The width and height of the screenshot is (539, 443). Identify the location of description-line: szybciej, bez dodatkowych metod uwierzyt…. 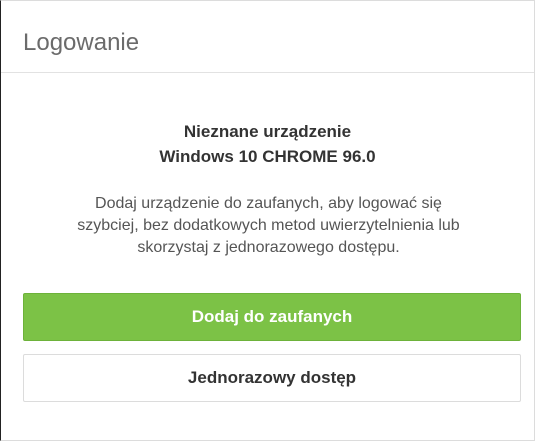
(268, 225).